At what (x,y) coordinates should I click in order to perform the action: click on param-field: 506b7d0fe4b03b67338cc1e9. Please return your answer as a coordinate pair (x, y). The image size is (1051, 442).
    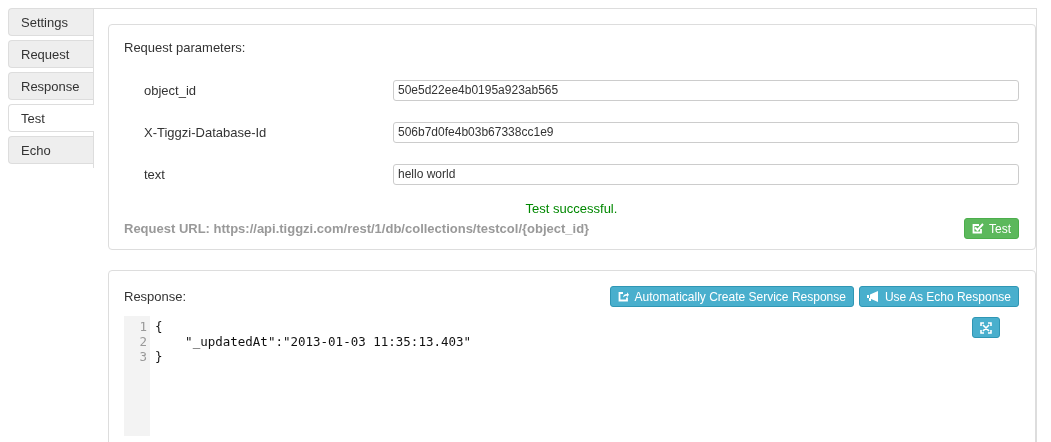
    Looking at the image, I should click on (706, 132).